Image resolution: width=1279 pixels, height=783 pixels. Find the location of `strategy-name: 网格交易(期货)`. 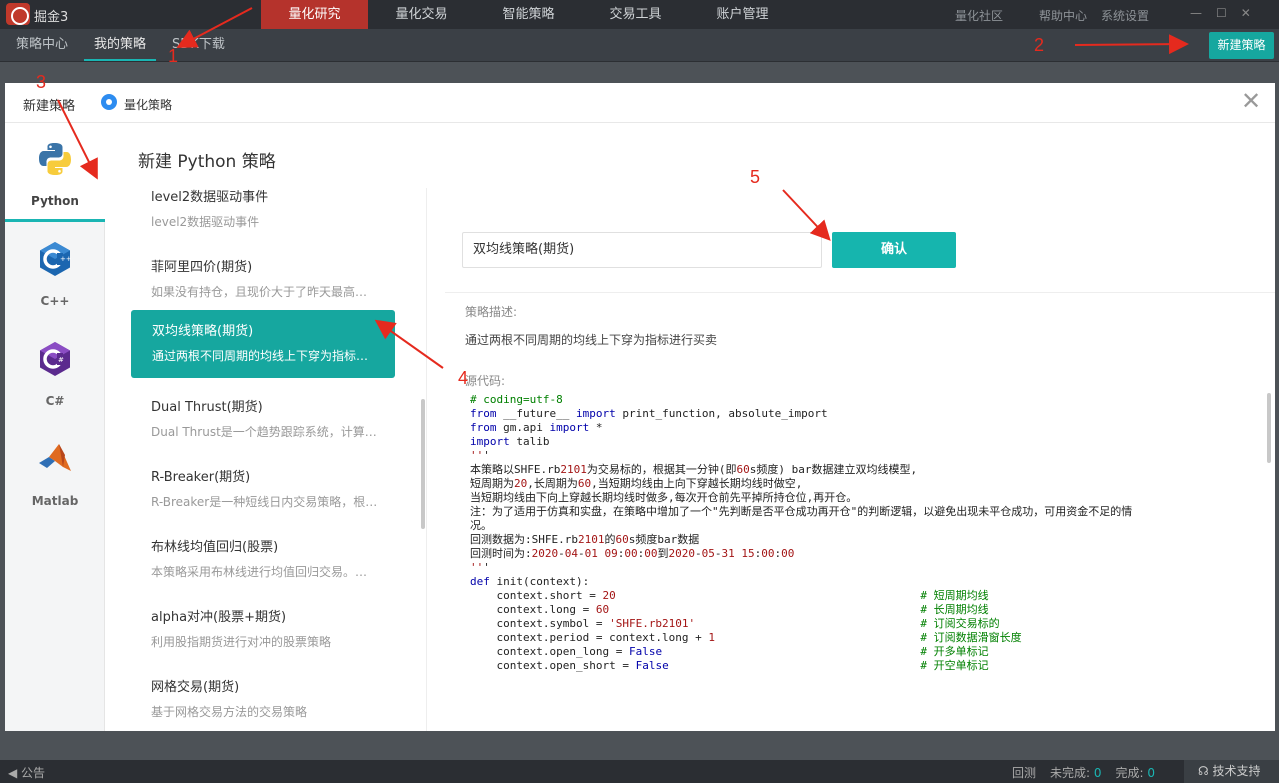

strategy-name: 网格交易(期货) is located at coordinates (195, 687).